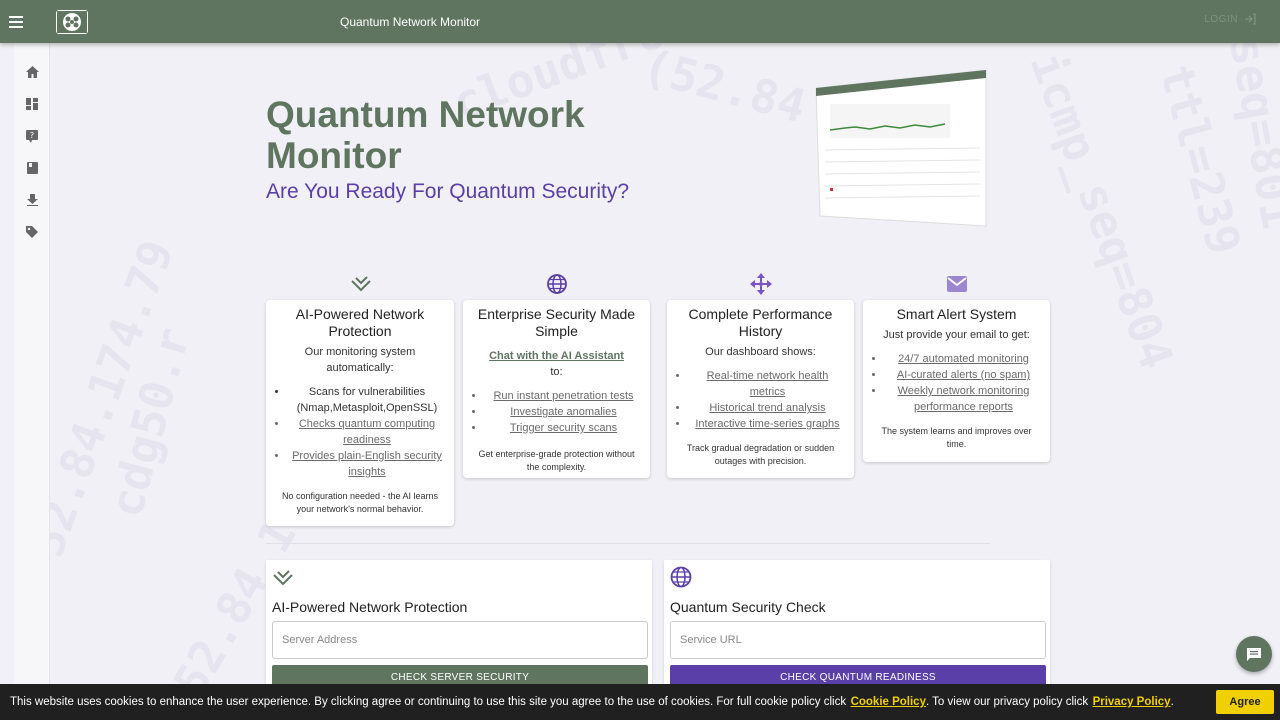  Describe the element at coordinates (563, 412) in the screenshot. I see `list-item: Investigate anomalies` at that location.